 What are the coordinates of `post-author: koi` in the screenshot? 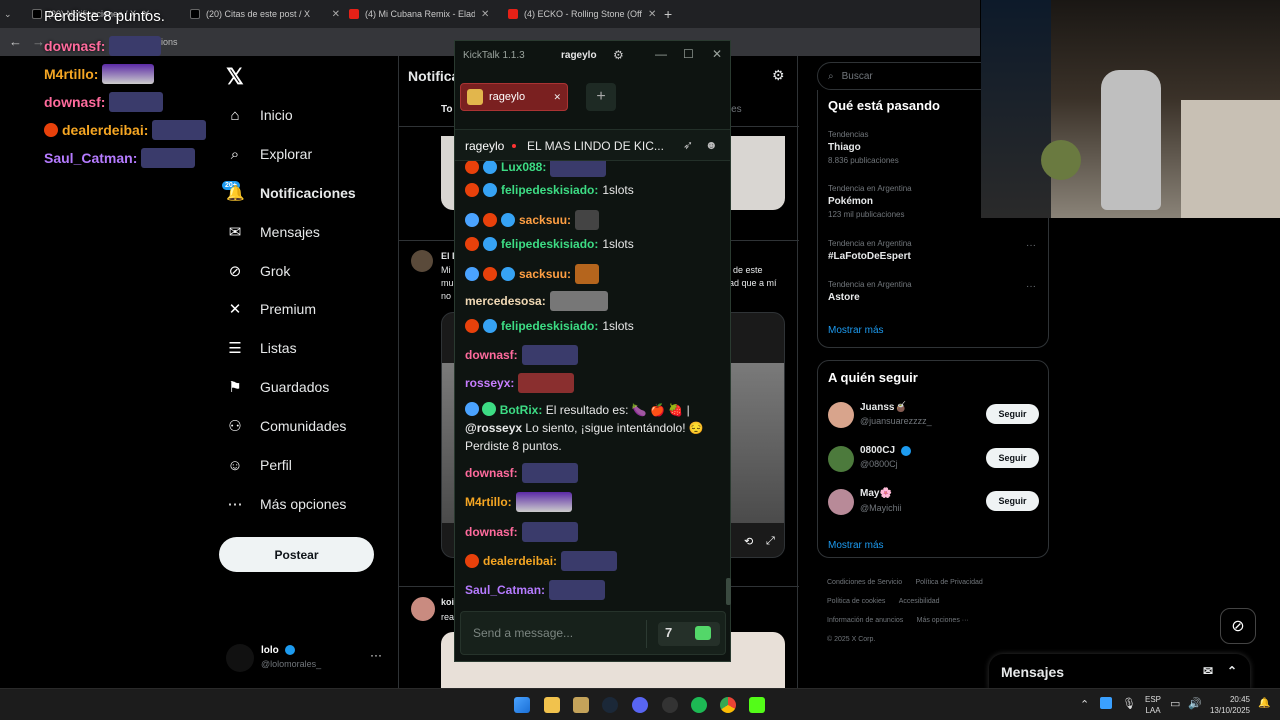 It's located at (447, 602).